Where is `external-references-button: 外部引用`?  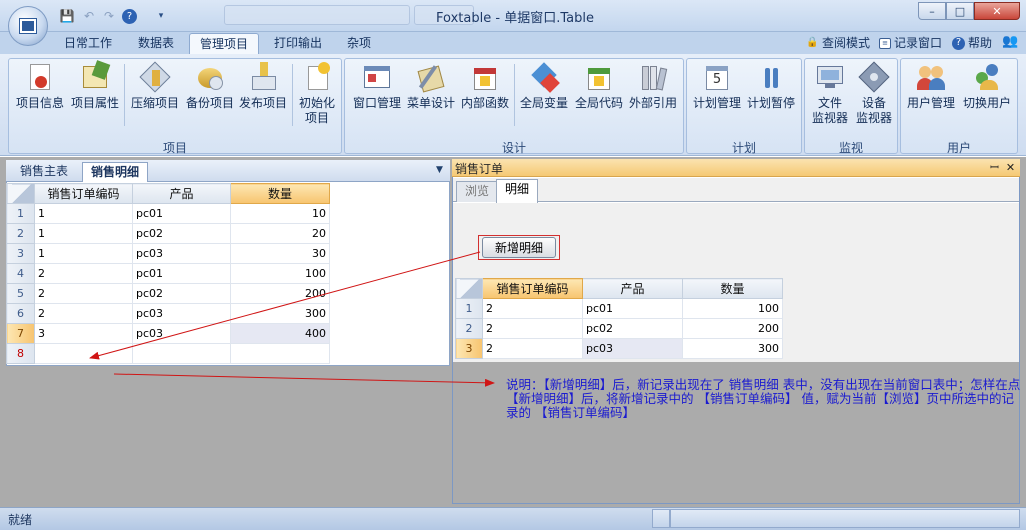 external-references-button: 外部引用 is located at coordinates (653, 86).